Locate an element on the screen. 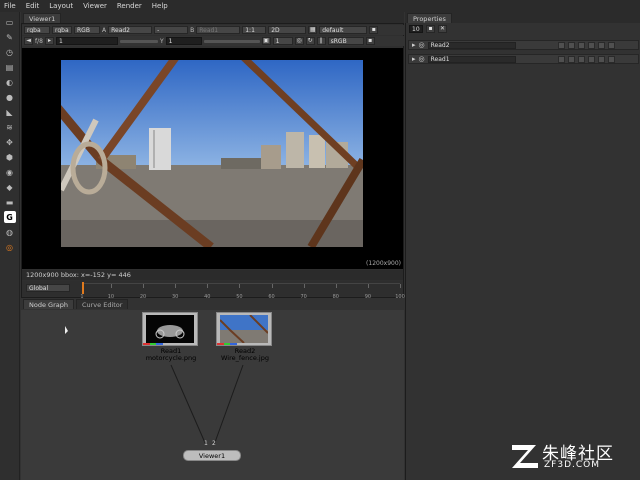 The width and height of the screenshot is (640, 480). lock-icon: ▪ is located at coordinates (374, 30).